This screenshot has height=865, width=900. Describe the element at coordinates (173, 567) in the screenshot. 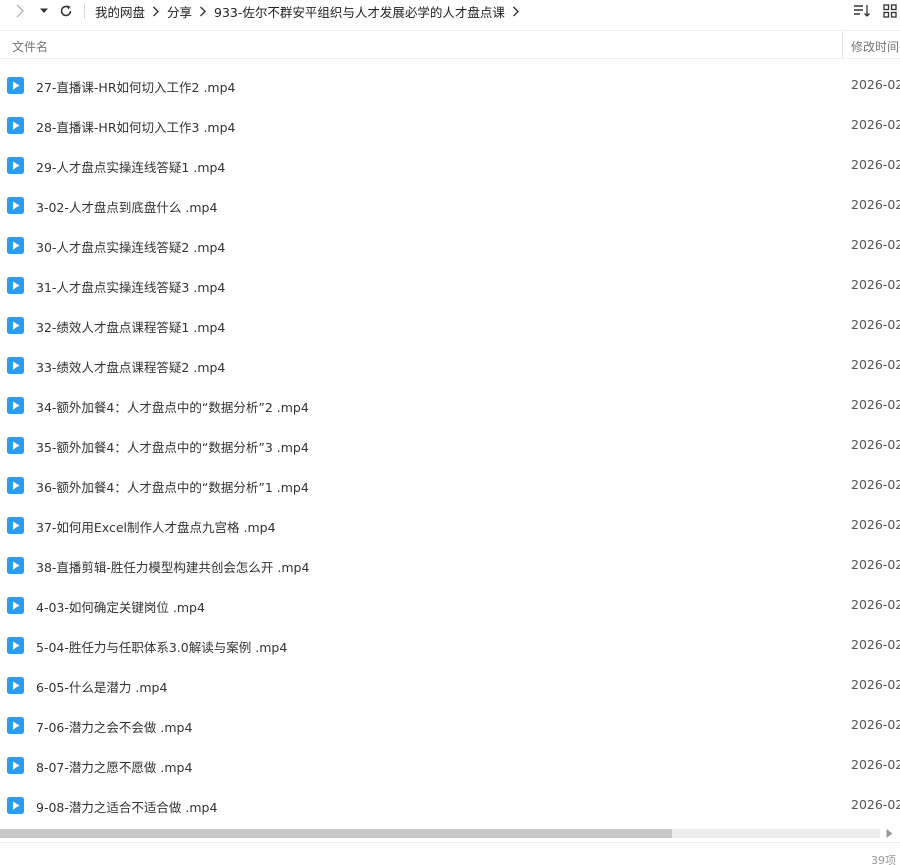

I see `file-name: 38-直播剪辑-胜任力模型构建共创会怎么开 .mp4` at that location.